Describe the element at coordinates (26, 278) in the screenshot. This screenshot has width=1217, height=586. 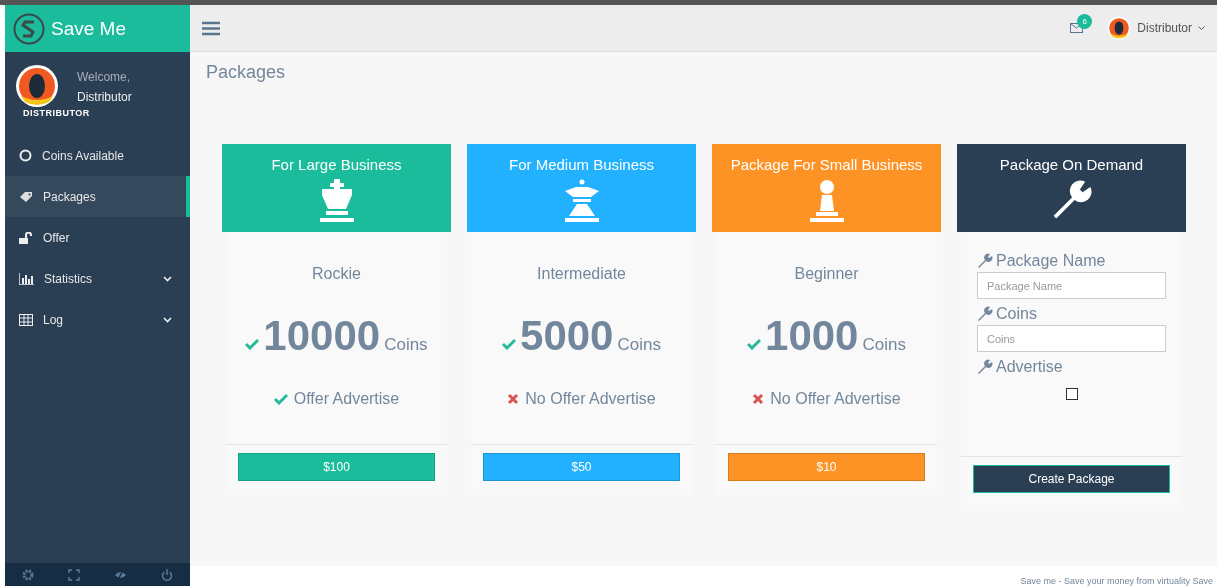
I see `bar-chart-icon` at that location.